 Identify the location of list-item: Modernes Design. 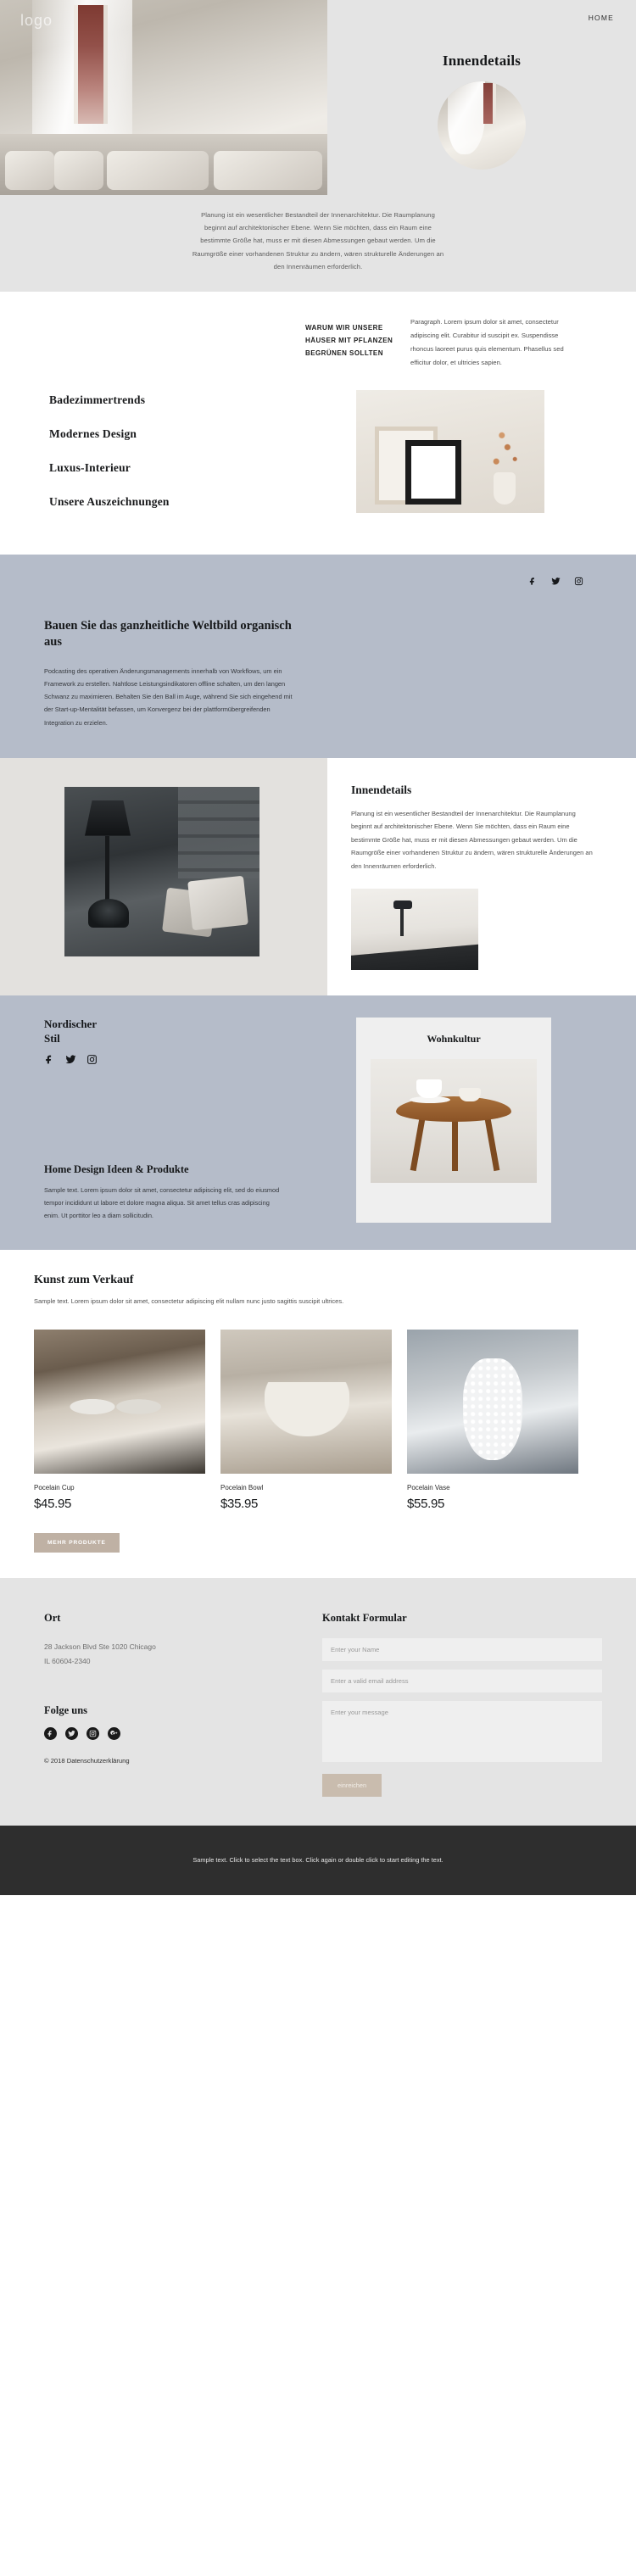
(202, 434).